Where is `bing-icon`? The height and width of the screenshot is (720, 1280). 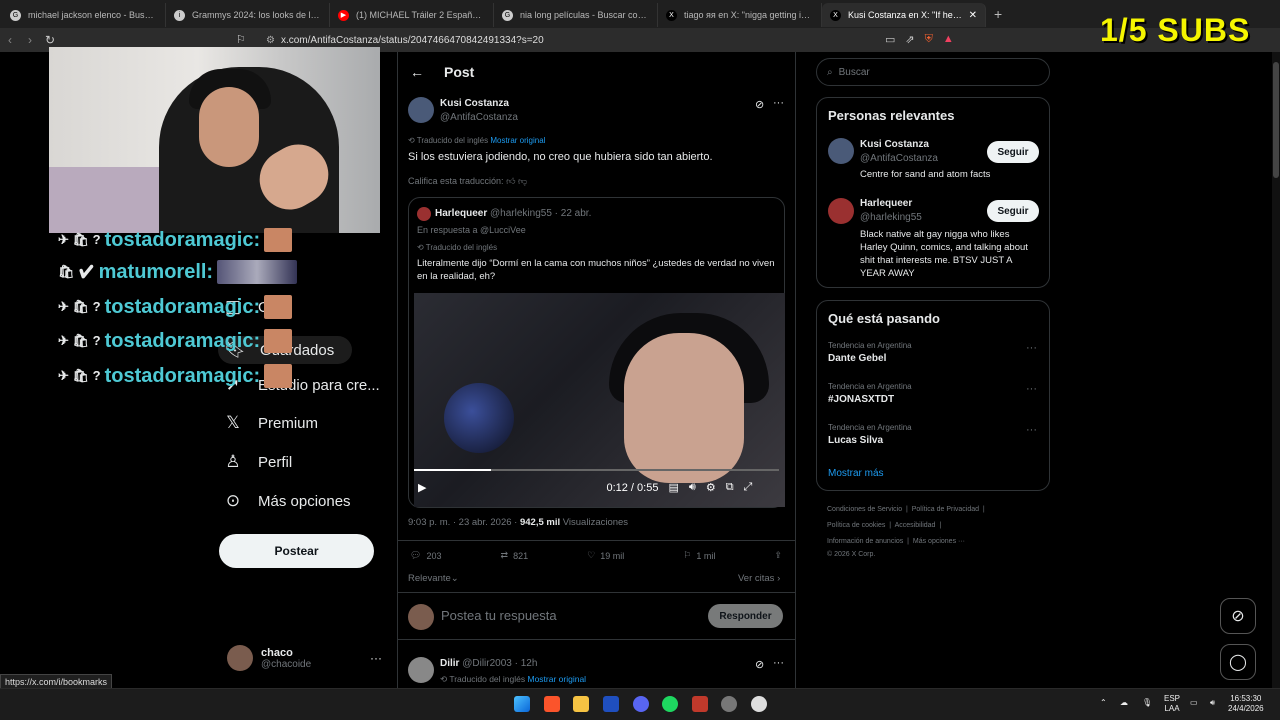
bing-icon is located at coordinates (611, 704).